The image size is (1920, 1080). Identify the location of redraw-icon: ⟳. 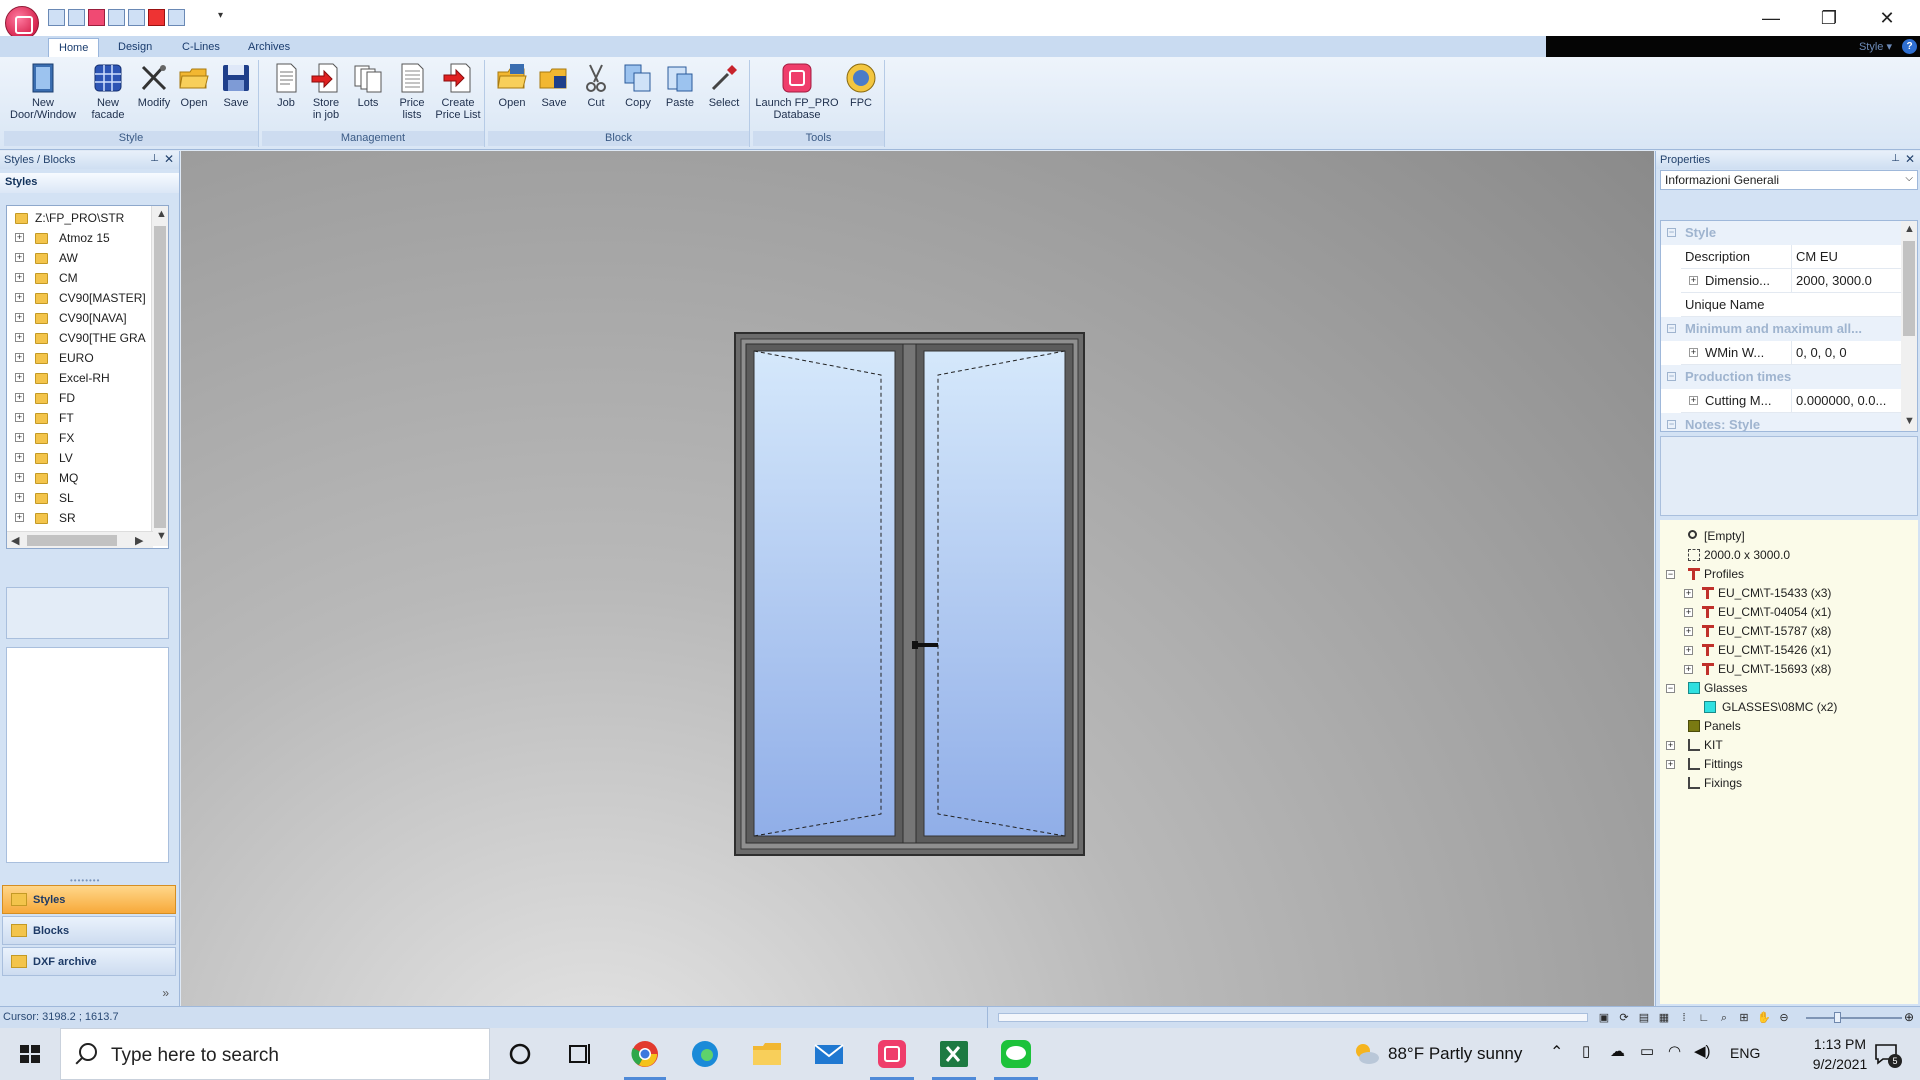
(1624, 1018).